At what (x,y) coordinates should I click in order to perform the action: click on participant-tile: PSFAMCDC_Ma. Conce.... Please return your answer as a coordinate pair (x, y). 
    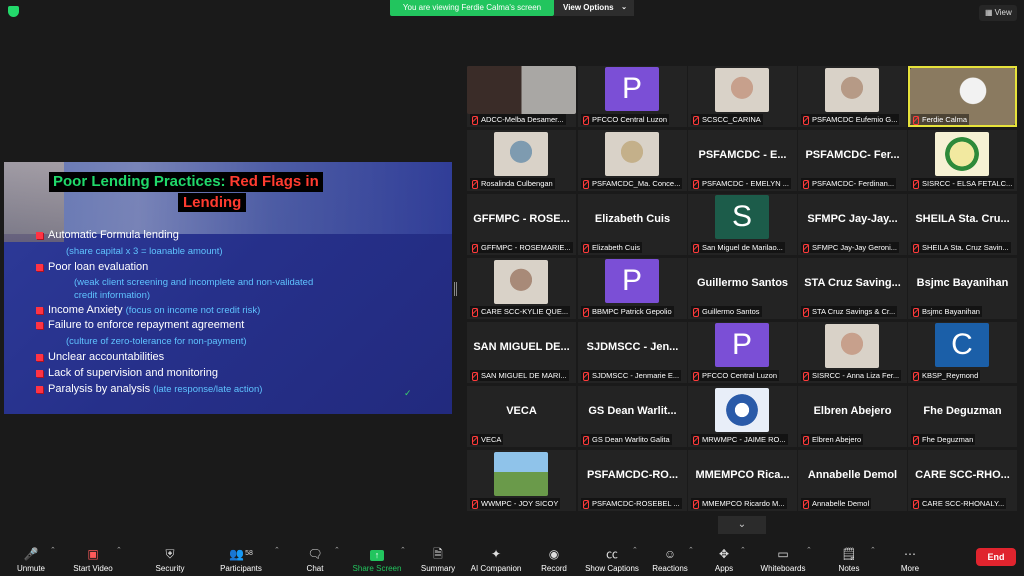
    Looking at the image, I should click on (632, 160).